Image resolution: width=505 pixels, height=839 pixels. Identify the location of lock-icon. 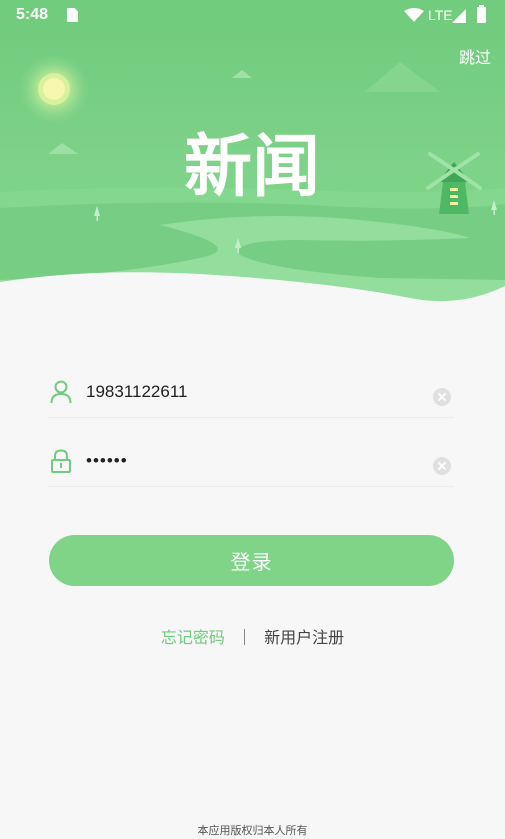
(61, 461).